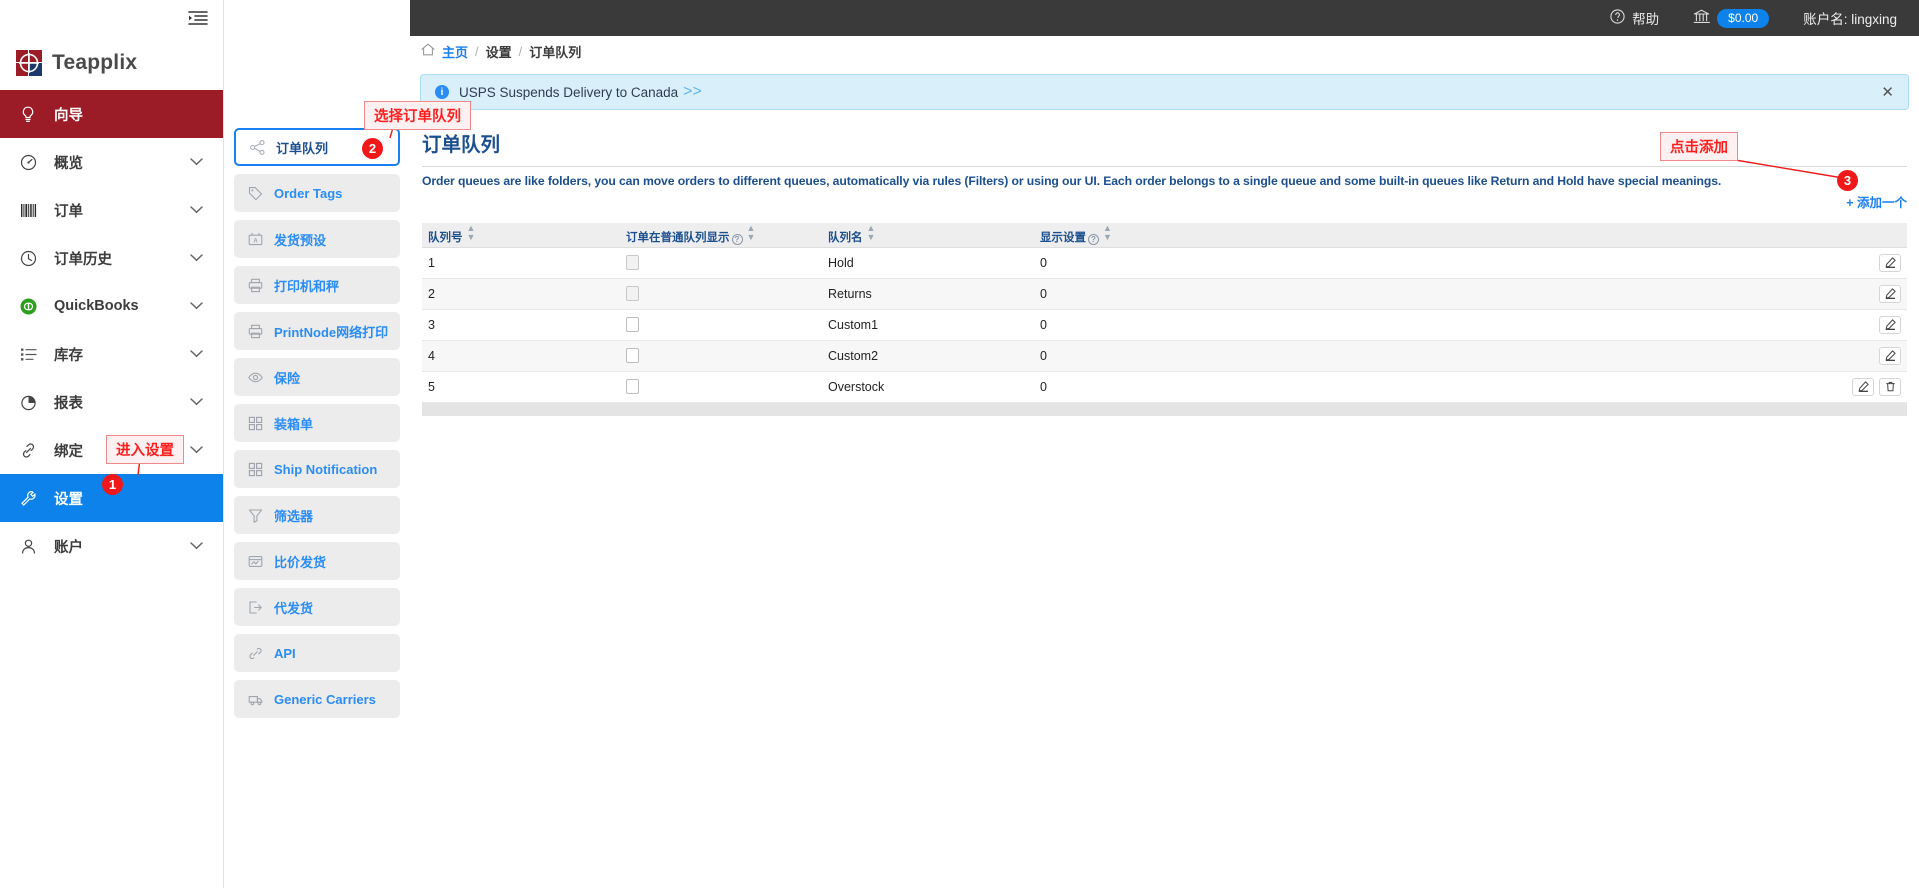 The height and width of the screenshot is (888, 1919). What do you see at coordinates (256, 515) in the screenshot?
I see `filter-icon` at bounding box center [256, 515].